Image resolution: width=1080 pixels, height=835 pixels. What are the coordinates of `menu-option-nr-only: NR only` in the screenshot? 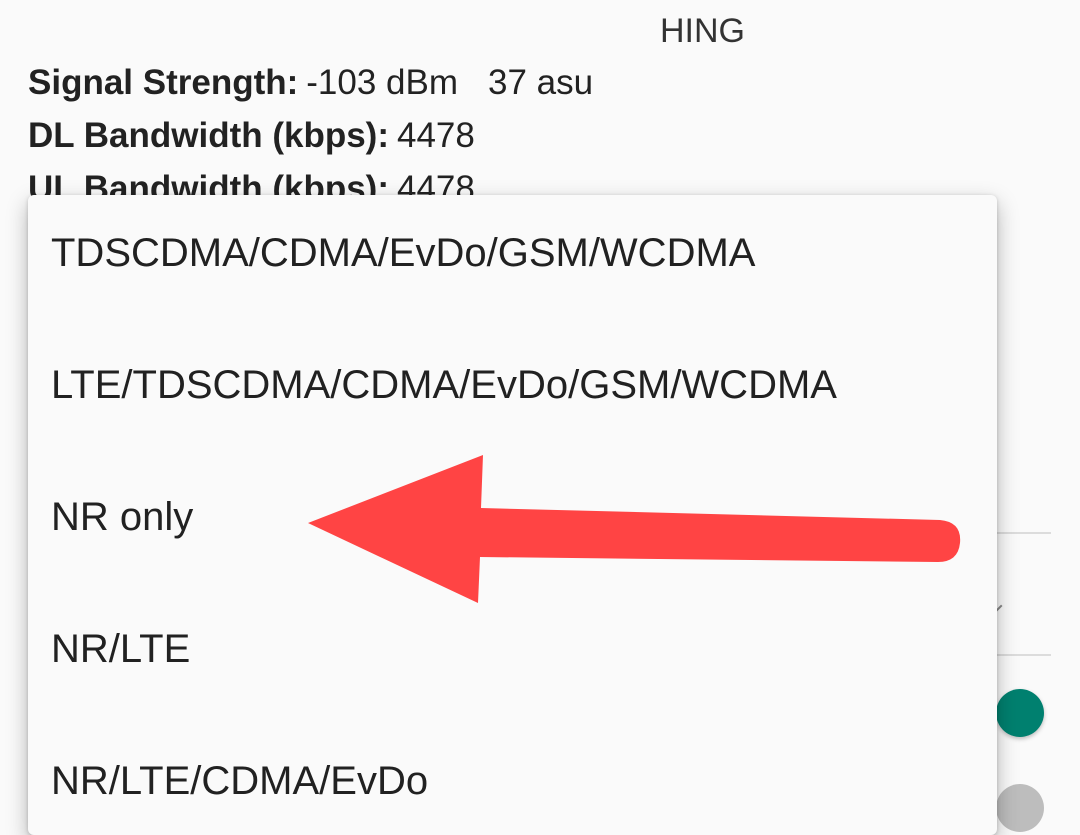 It's located at (512, 517).